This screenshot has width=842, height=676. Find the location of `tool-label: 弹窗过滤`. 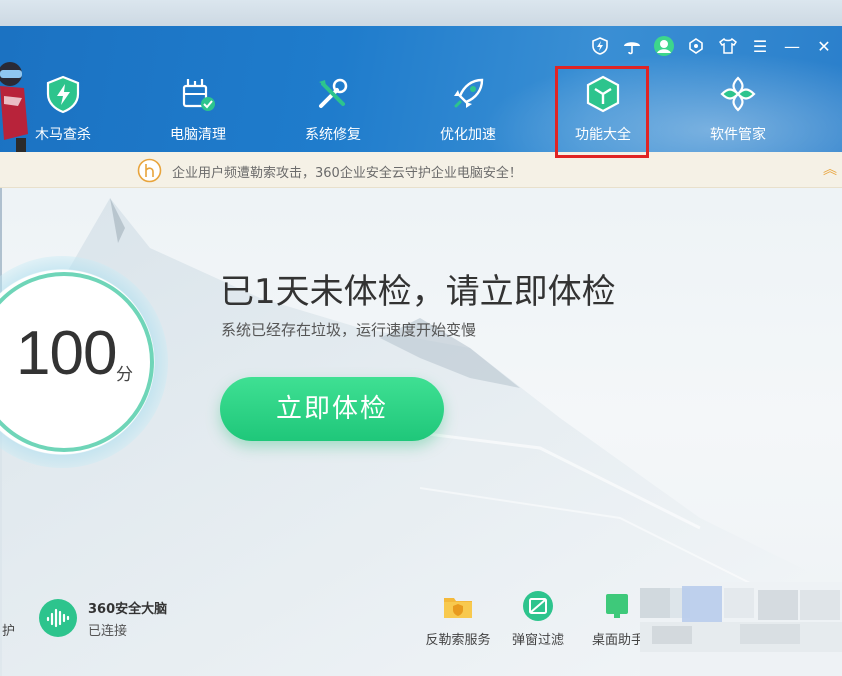

tool-label: 弹窗过滤 is located at coordinates (537, 640).